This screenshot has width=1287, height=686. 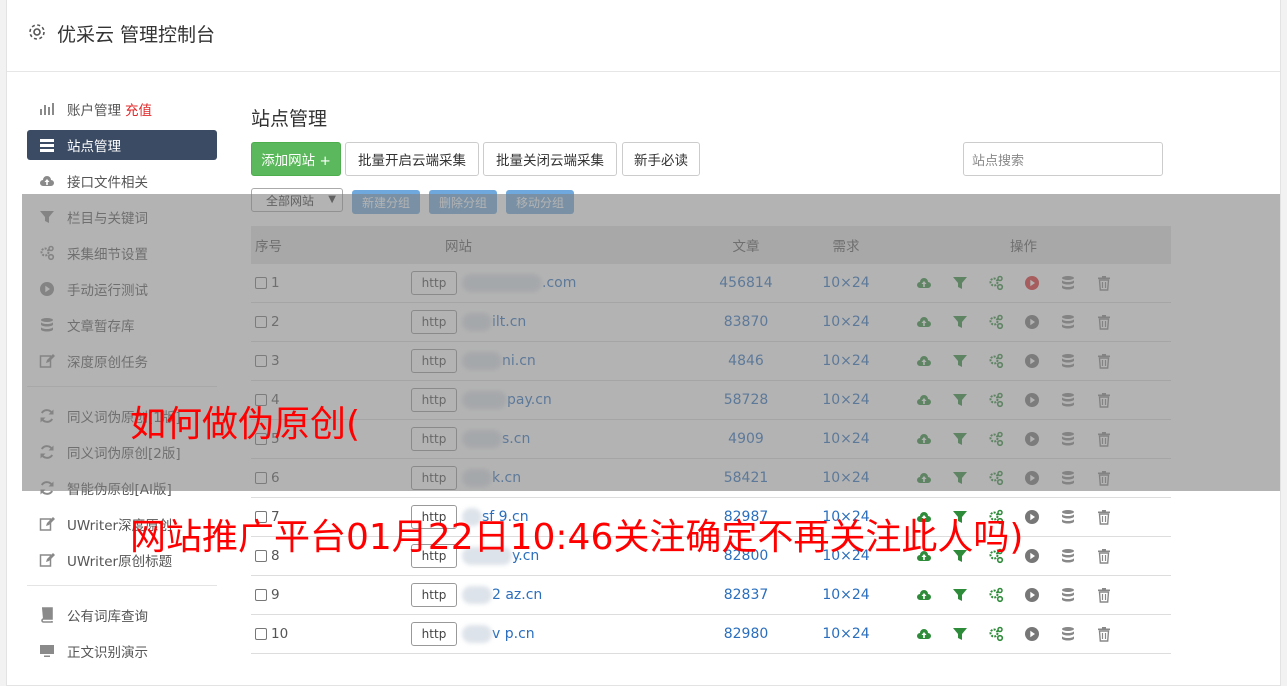 I want to click on site-link: k.cn, so click(x=506, y=478).